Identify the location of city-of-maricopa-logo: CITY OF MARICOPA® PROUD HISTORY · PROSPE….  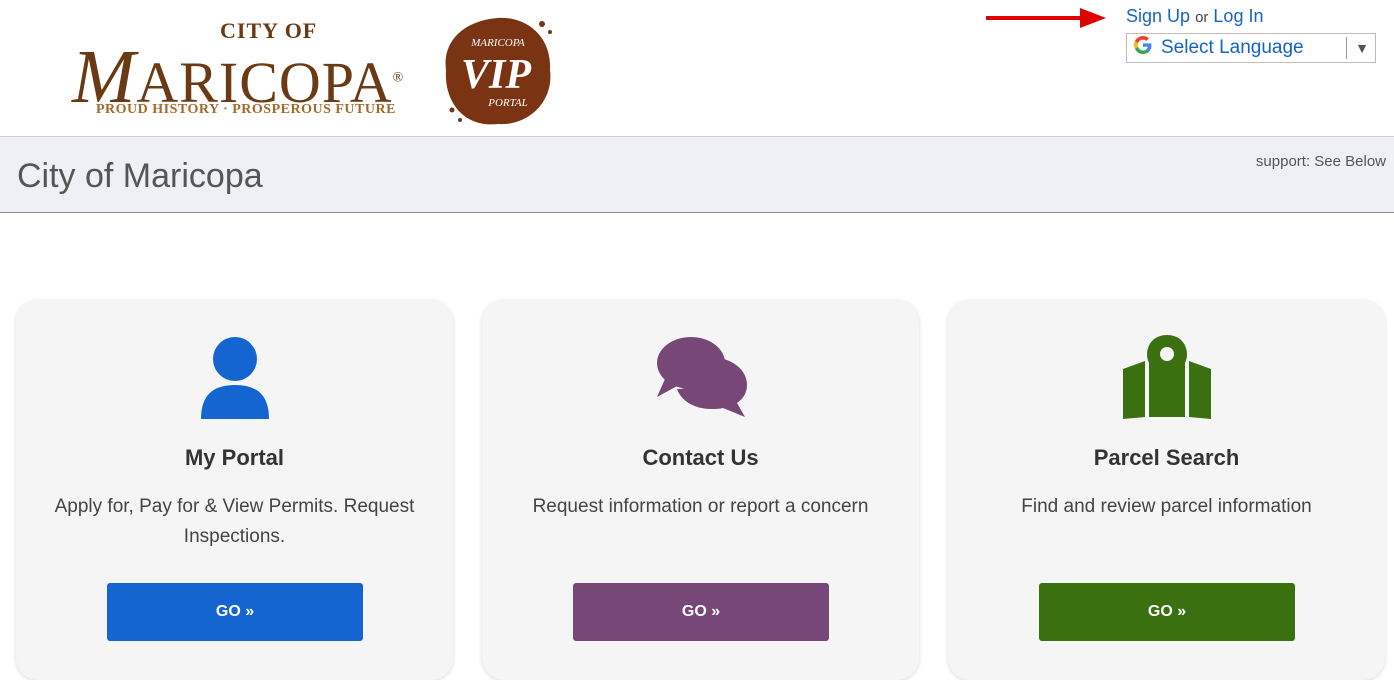
(300, 69).